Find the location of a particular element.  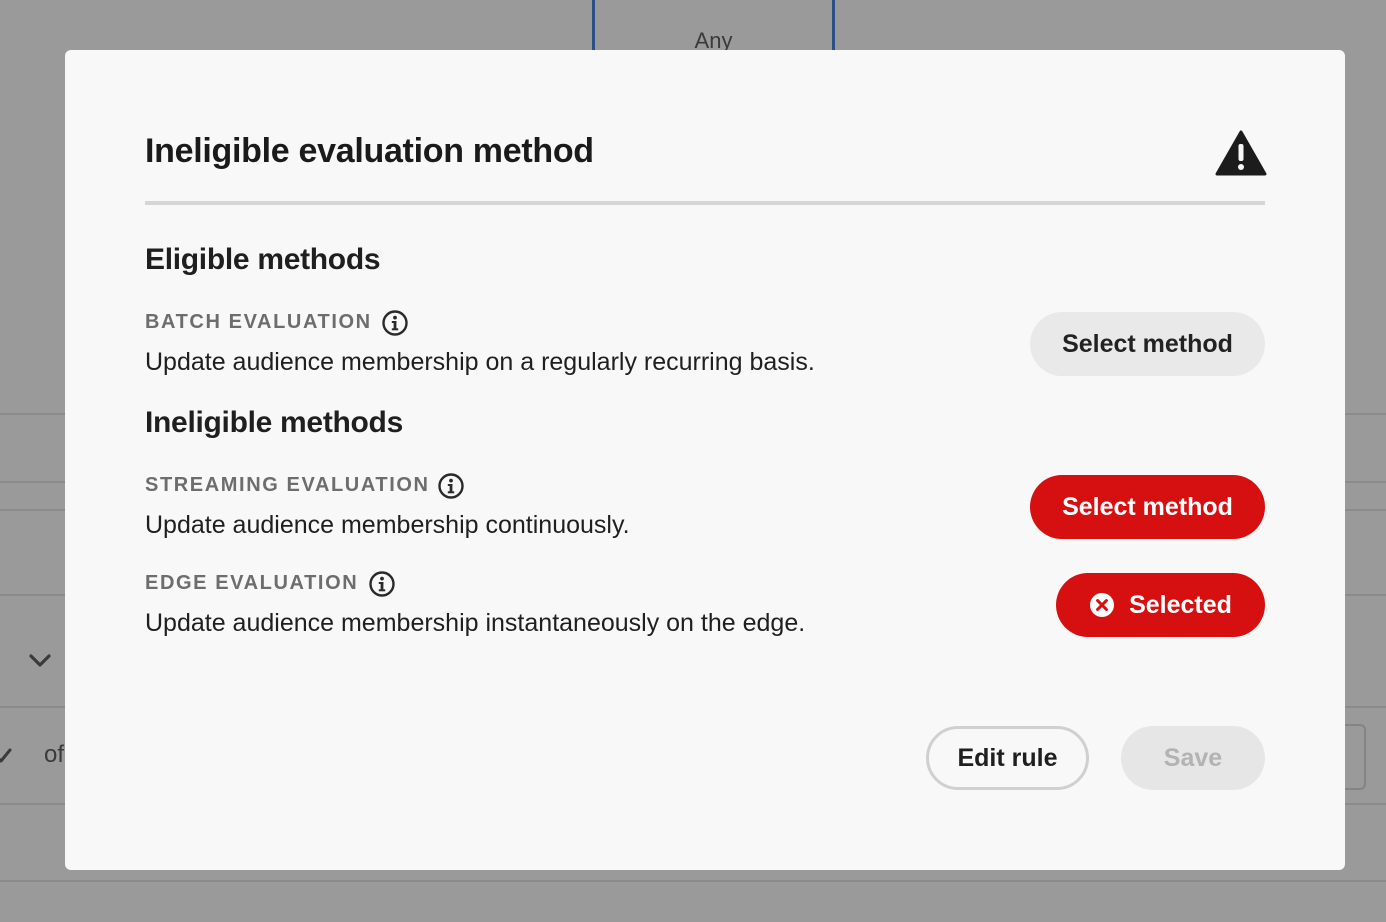

batch-evaluation-label: BATCH EVALUATION is located at coordinates (258, 322).